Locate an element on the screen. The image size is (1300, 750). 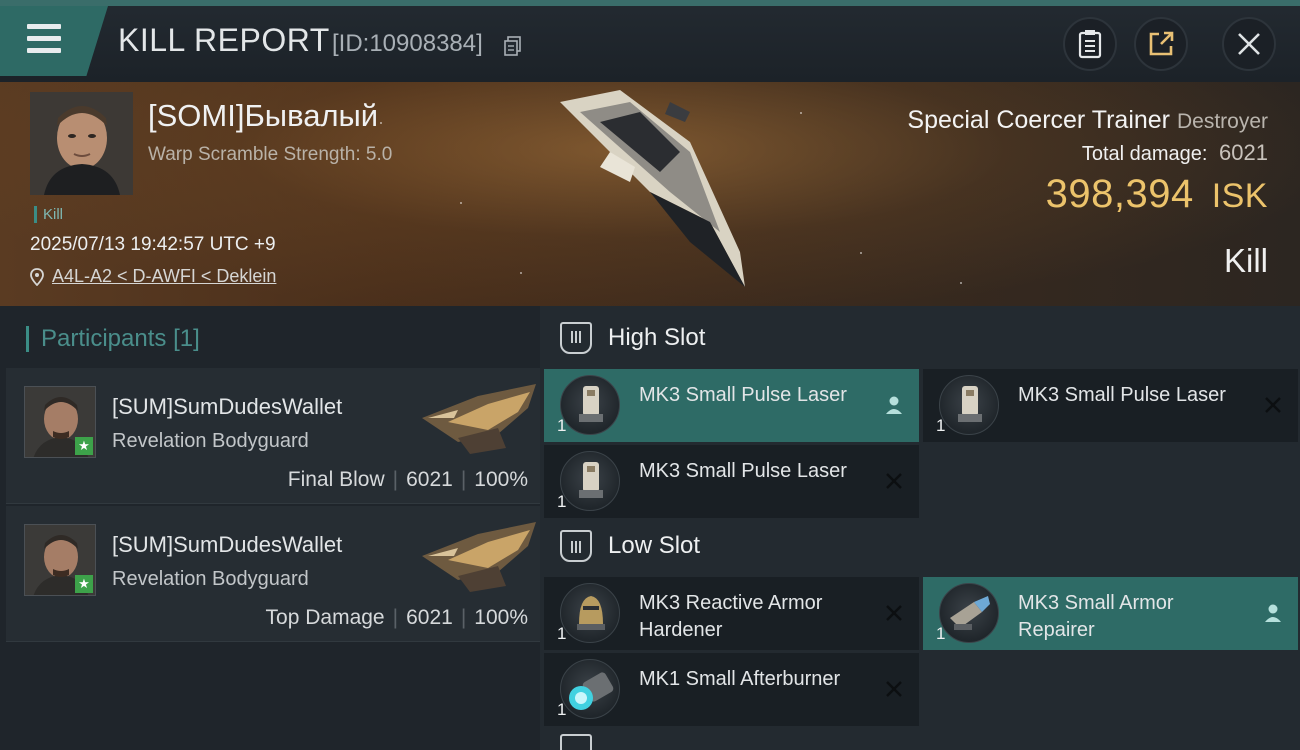
menu-button is located at coordinates (54, 41).